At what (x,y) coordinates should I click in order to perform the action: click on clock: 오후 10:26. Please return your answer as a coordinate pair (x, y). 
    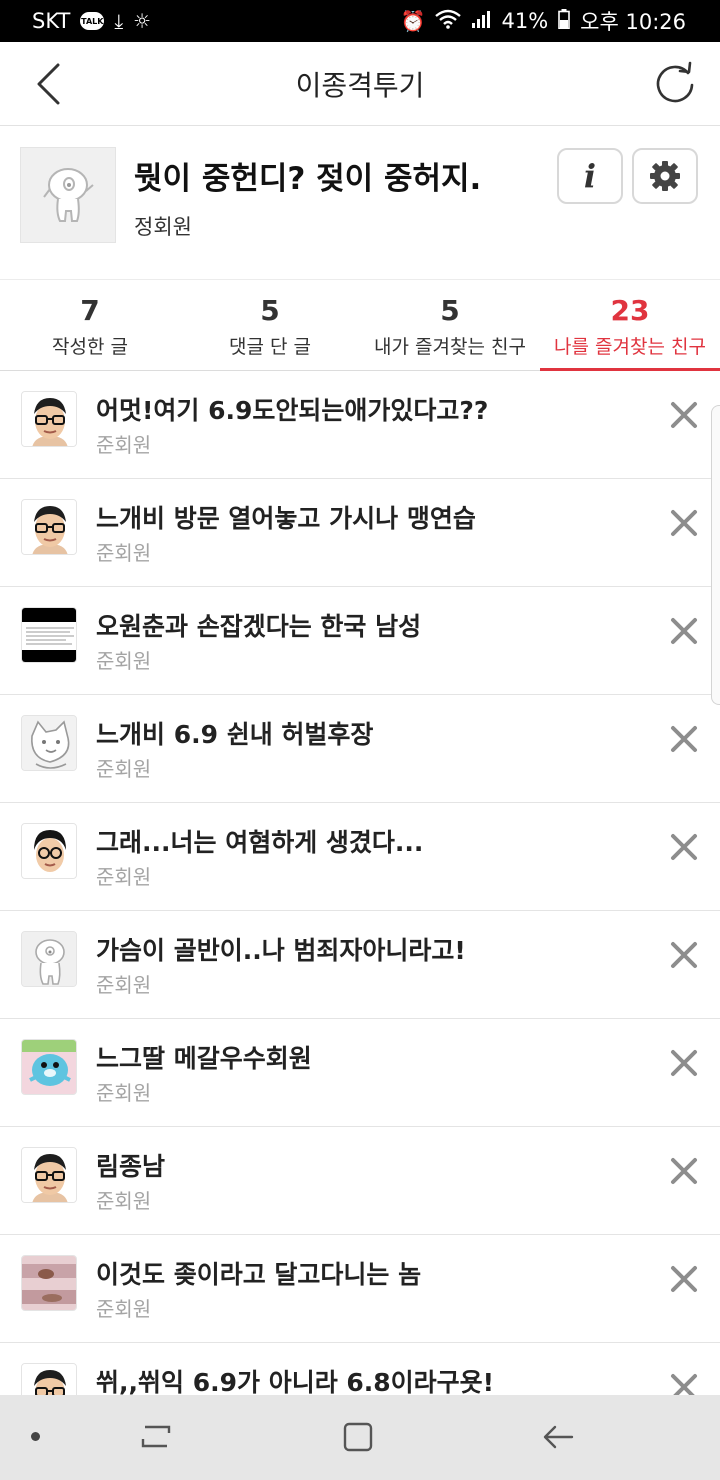
    Looking at the image, I should click on (633, 22).